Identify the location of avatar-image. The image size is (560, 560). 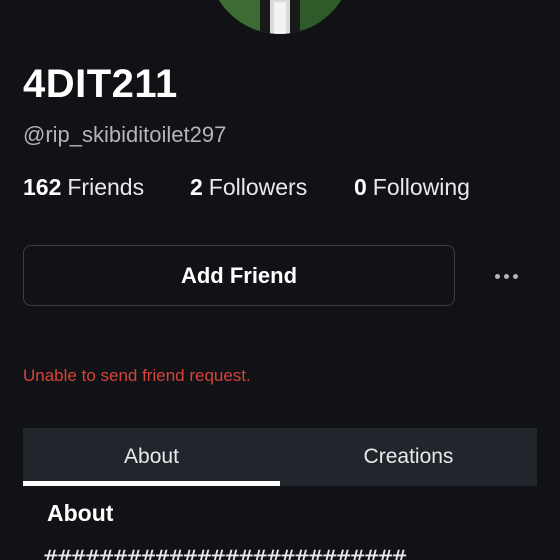
(280, 17).